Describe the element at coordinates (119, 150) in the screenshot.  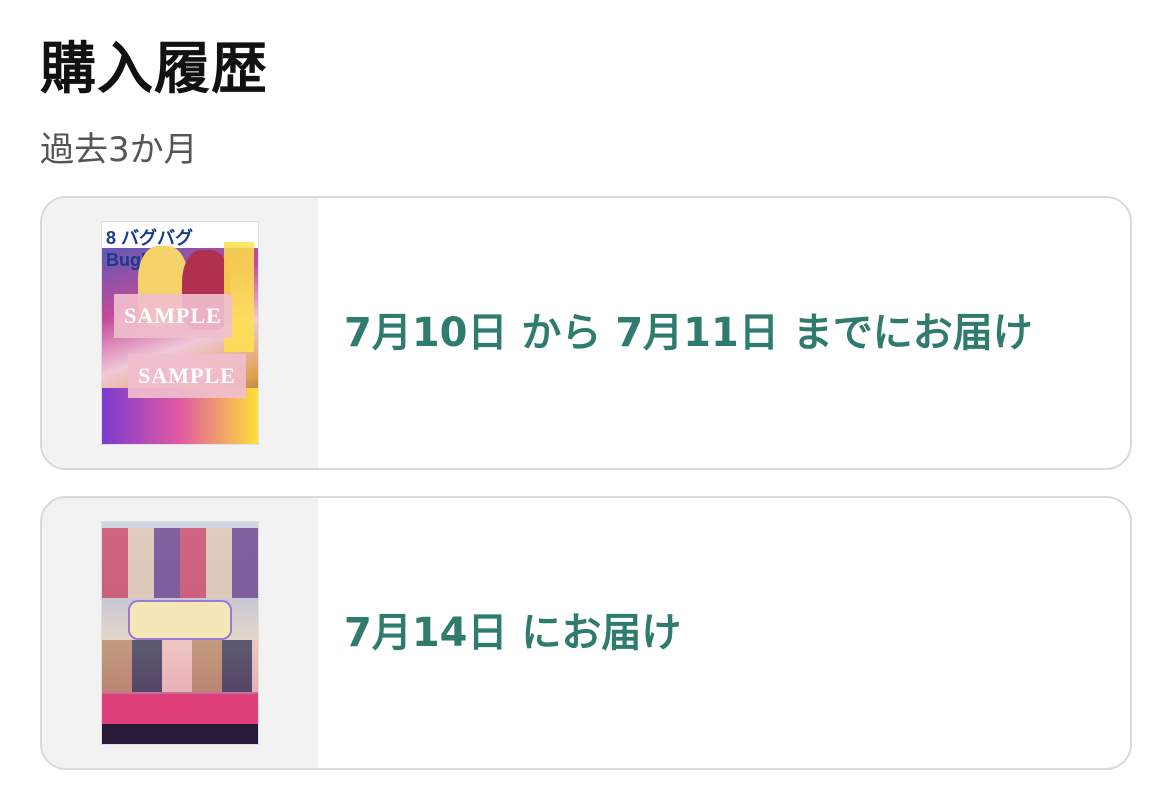
I see `period-filter-label: 過去3か月` at that location.